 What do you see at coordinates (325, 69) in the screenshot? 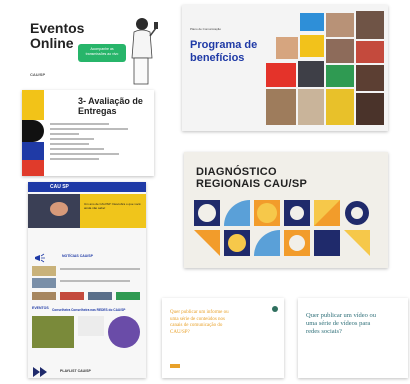
I see `photo-mosaic` at bounding box center [325, 69].